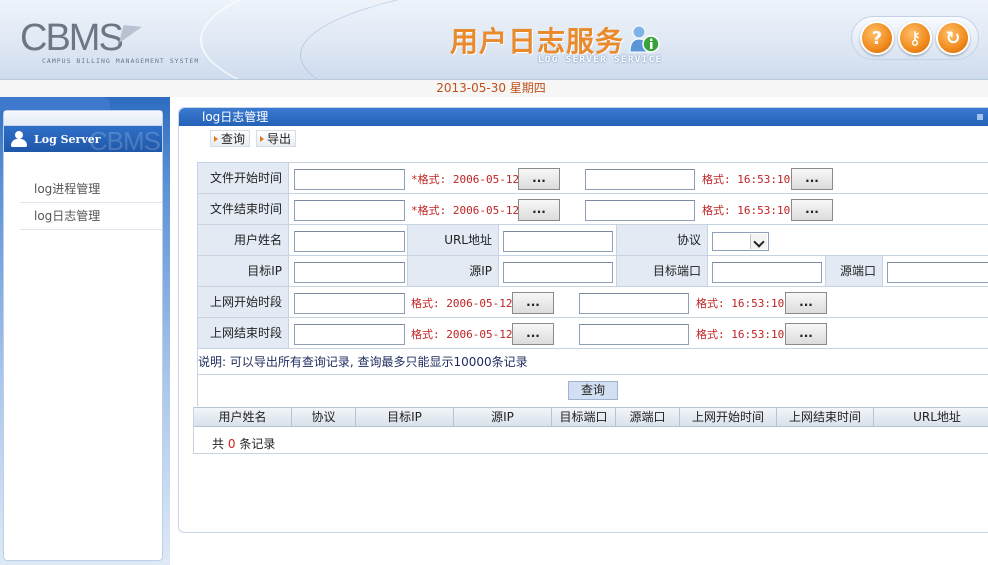 This screenshot has width=988, height=565. What do you see at coordinates (231, 444) in the screenshot?
I see `record-count-value: 0` at bounding box center [231, 444].